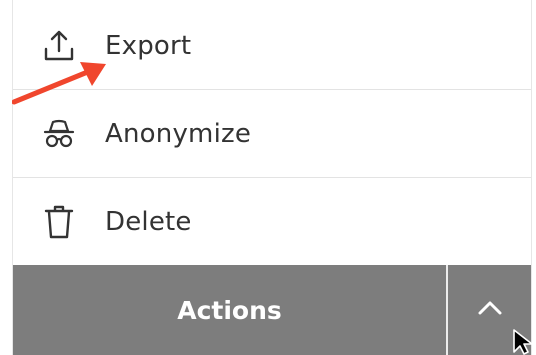 This screenshot has width=536, height=355. I want to click on button-divider, so click(447, 310).